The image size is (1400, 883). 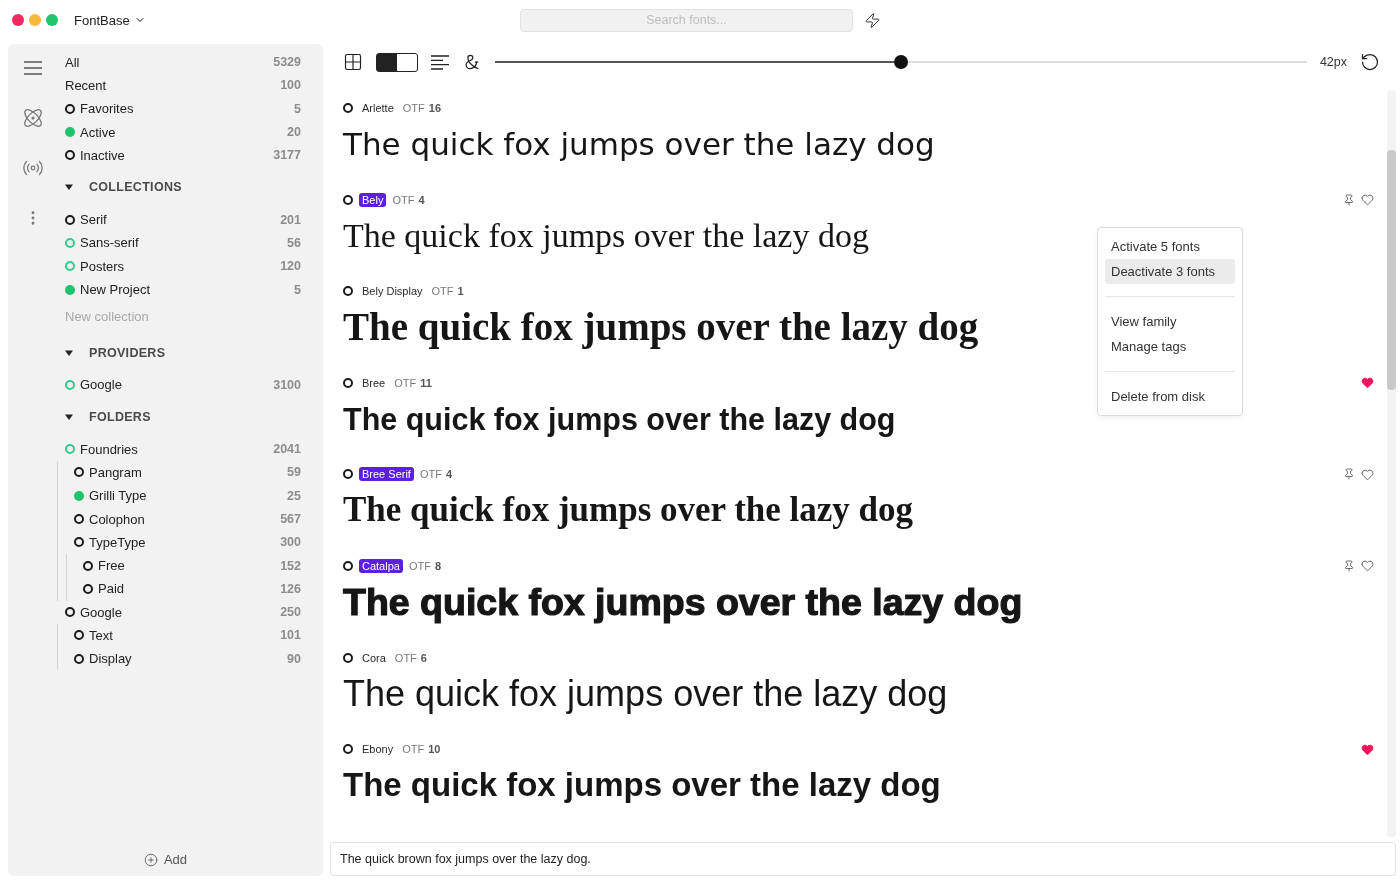 I want to click on item-count: 56, so click(x=294, y=242).